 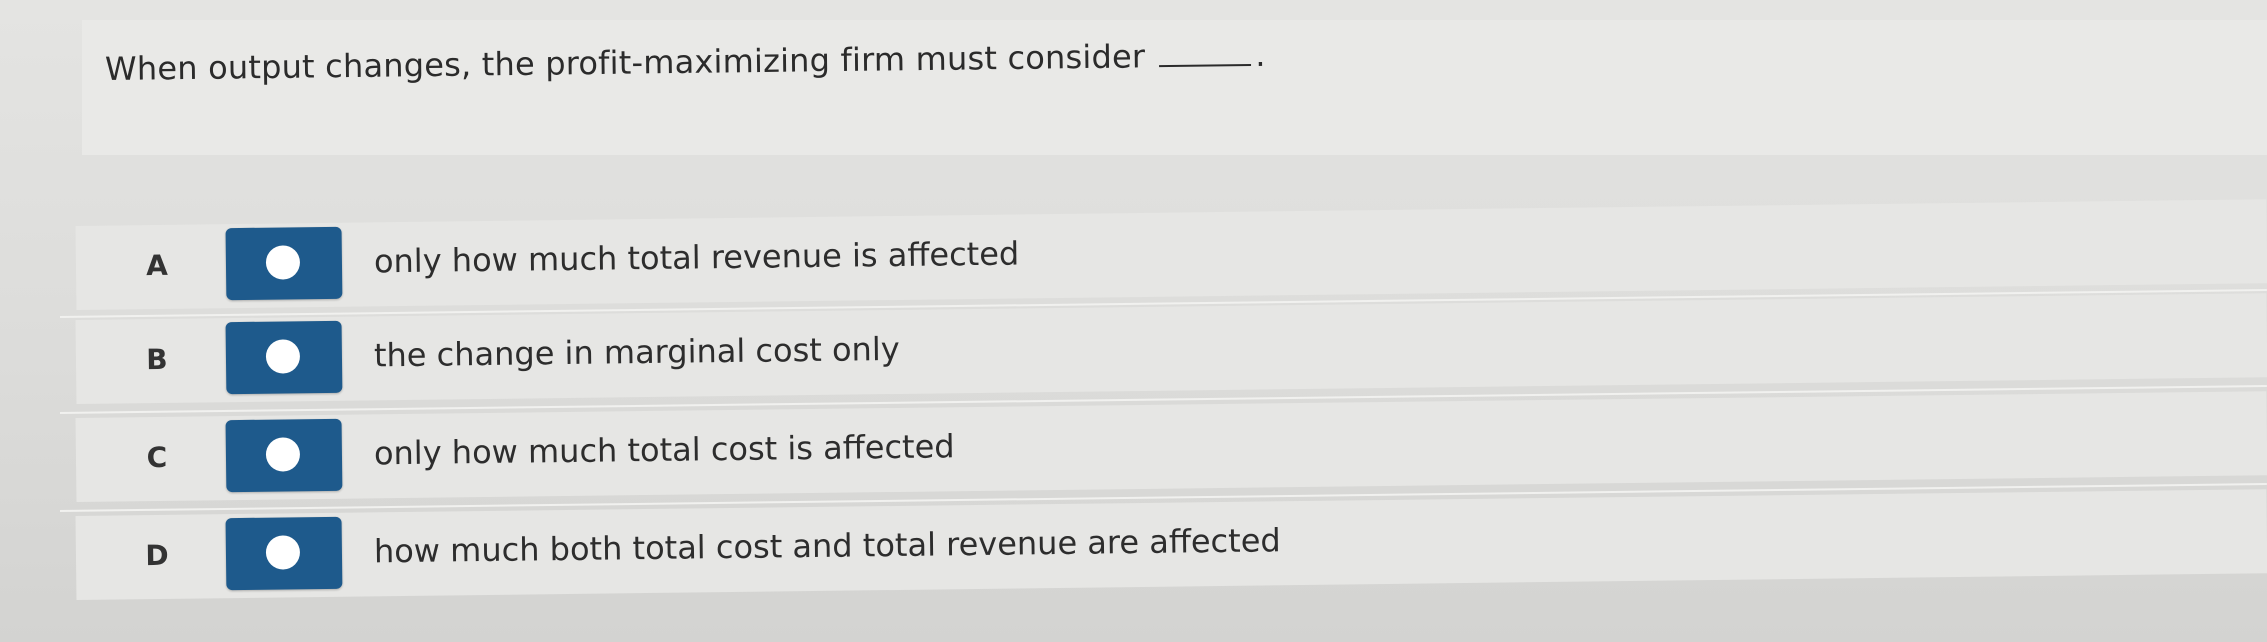 I want to click on option-letter: A, so click(x=157, y=265).